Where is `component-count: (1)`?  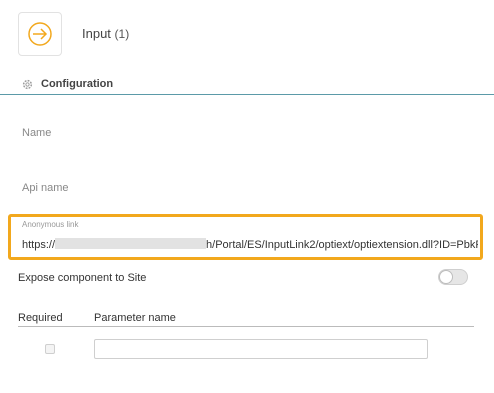 component-count: (1) is located at coordinates (122, 34).